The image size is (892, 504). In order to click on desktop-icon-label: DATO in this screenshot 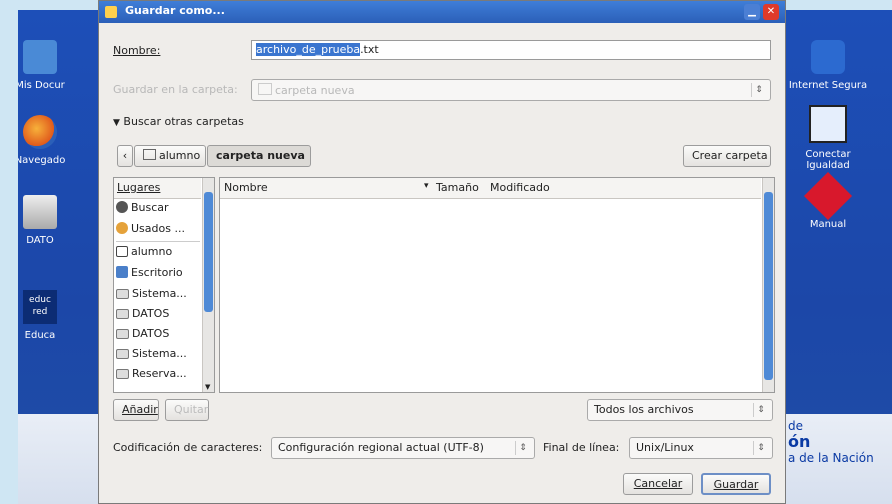, I will do `click(40, 240)`.